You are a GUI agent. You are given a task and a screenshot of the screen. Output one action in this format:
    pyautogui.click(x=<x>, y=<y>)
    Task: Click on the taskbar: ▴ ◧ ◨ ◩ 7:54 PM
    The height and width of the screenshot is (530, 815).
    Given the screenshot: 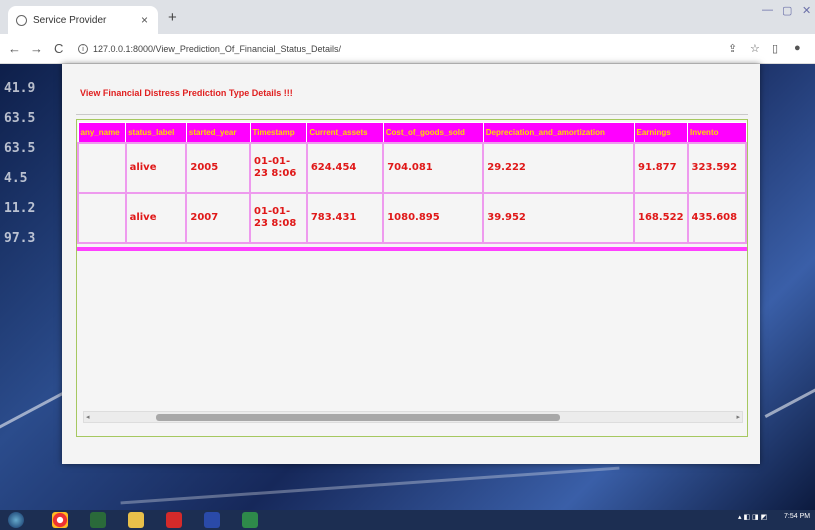 What is the action you would take?
    pyautogui.click(x=407, y=520)
    